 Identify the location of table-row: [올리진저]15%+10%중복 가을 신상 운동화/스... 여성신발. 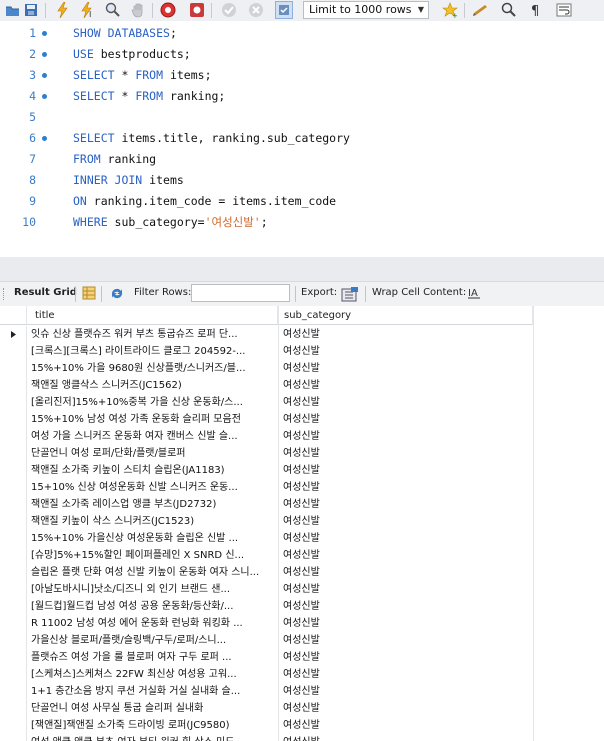
(266, 402).